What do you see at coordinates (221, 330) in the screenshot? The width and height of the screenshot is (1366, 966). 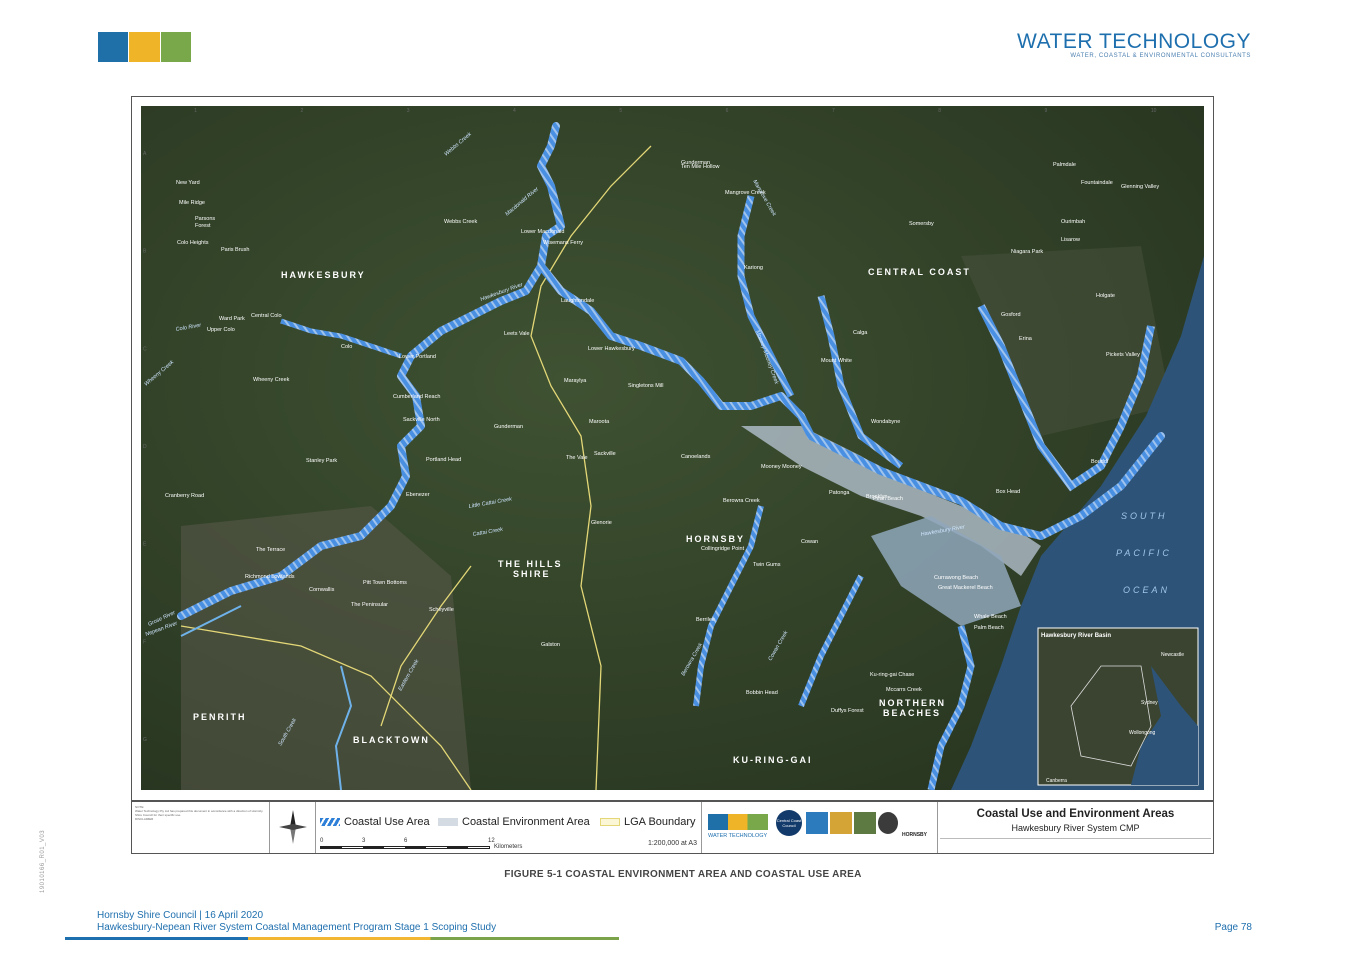 I see `town-label: Upper Colo` at bounding box center [221, 330].